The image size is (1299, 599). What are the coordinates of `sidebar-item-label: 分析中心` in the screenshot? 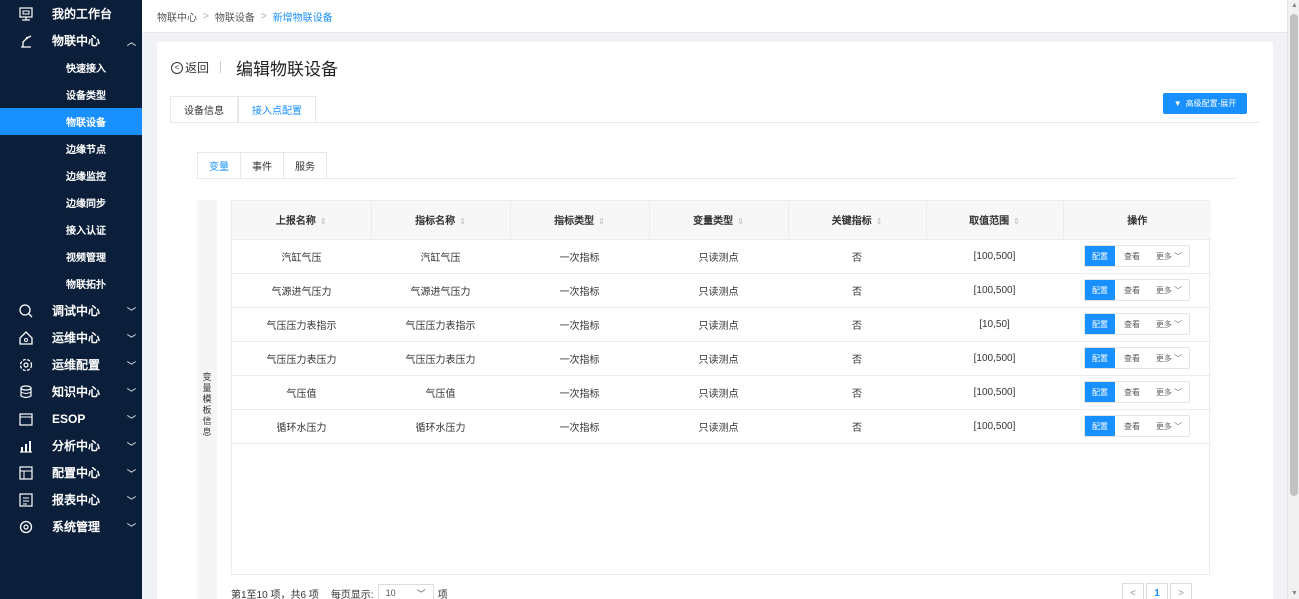 It's located at (76, 446).